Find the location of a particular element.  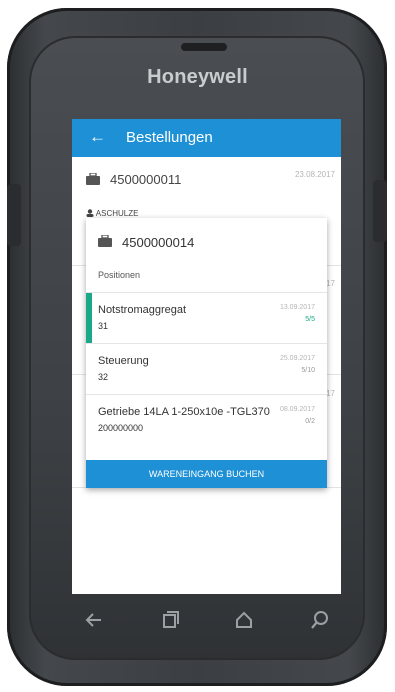

user-label: ASCHULZE is located at coordinates (112, 213).